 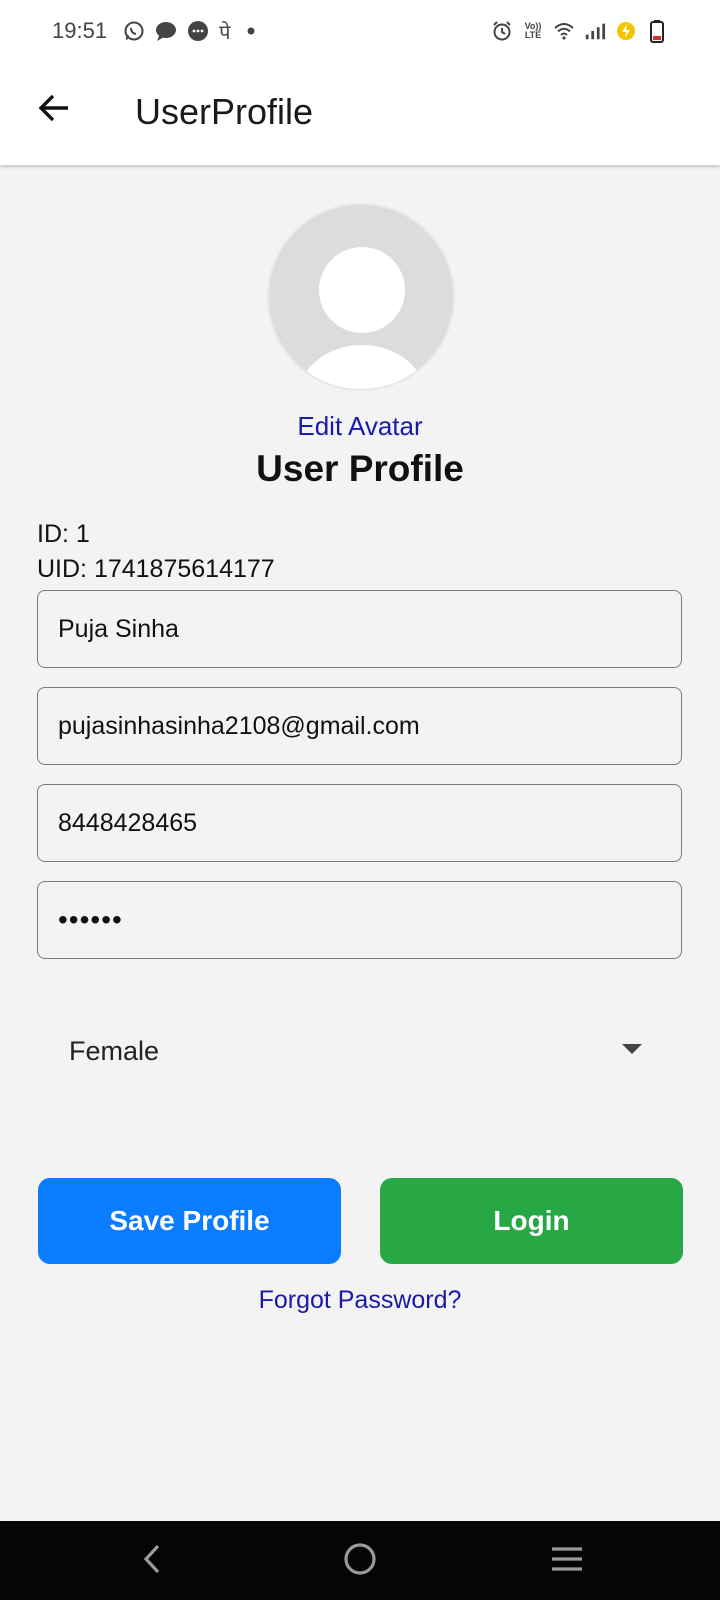 I want to click on dropdown-arrow-icon, so click(x=632, y=1049).